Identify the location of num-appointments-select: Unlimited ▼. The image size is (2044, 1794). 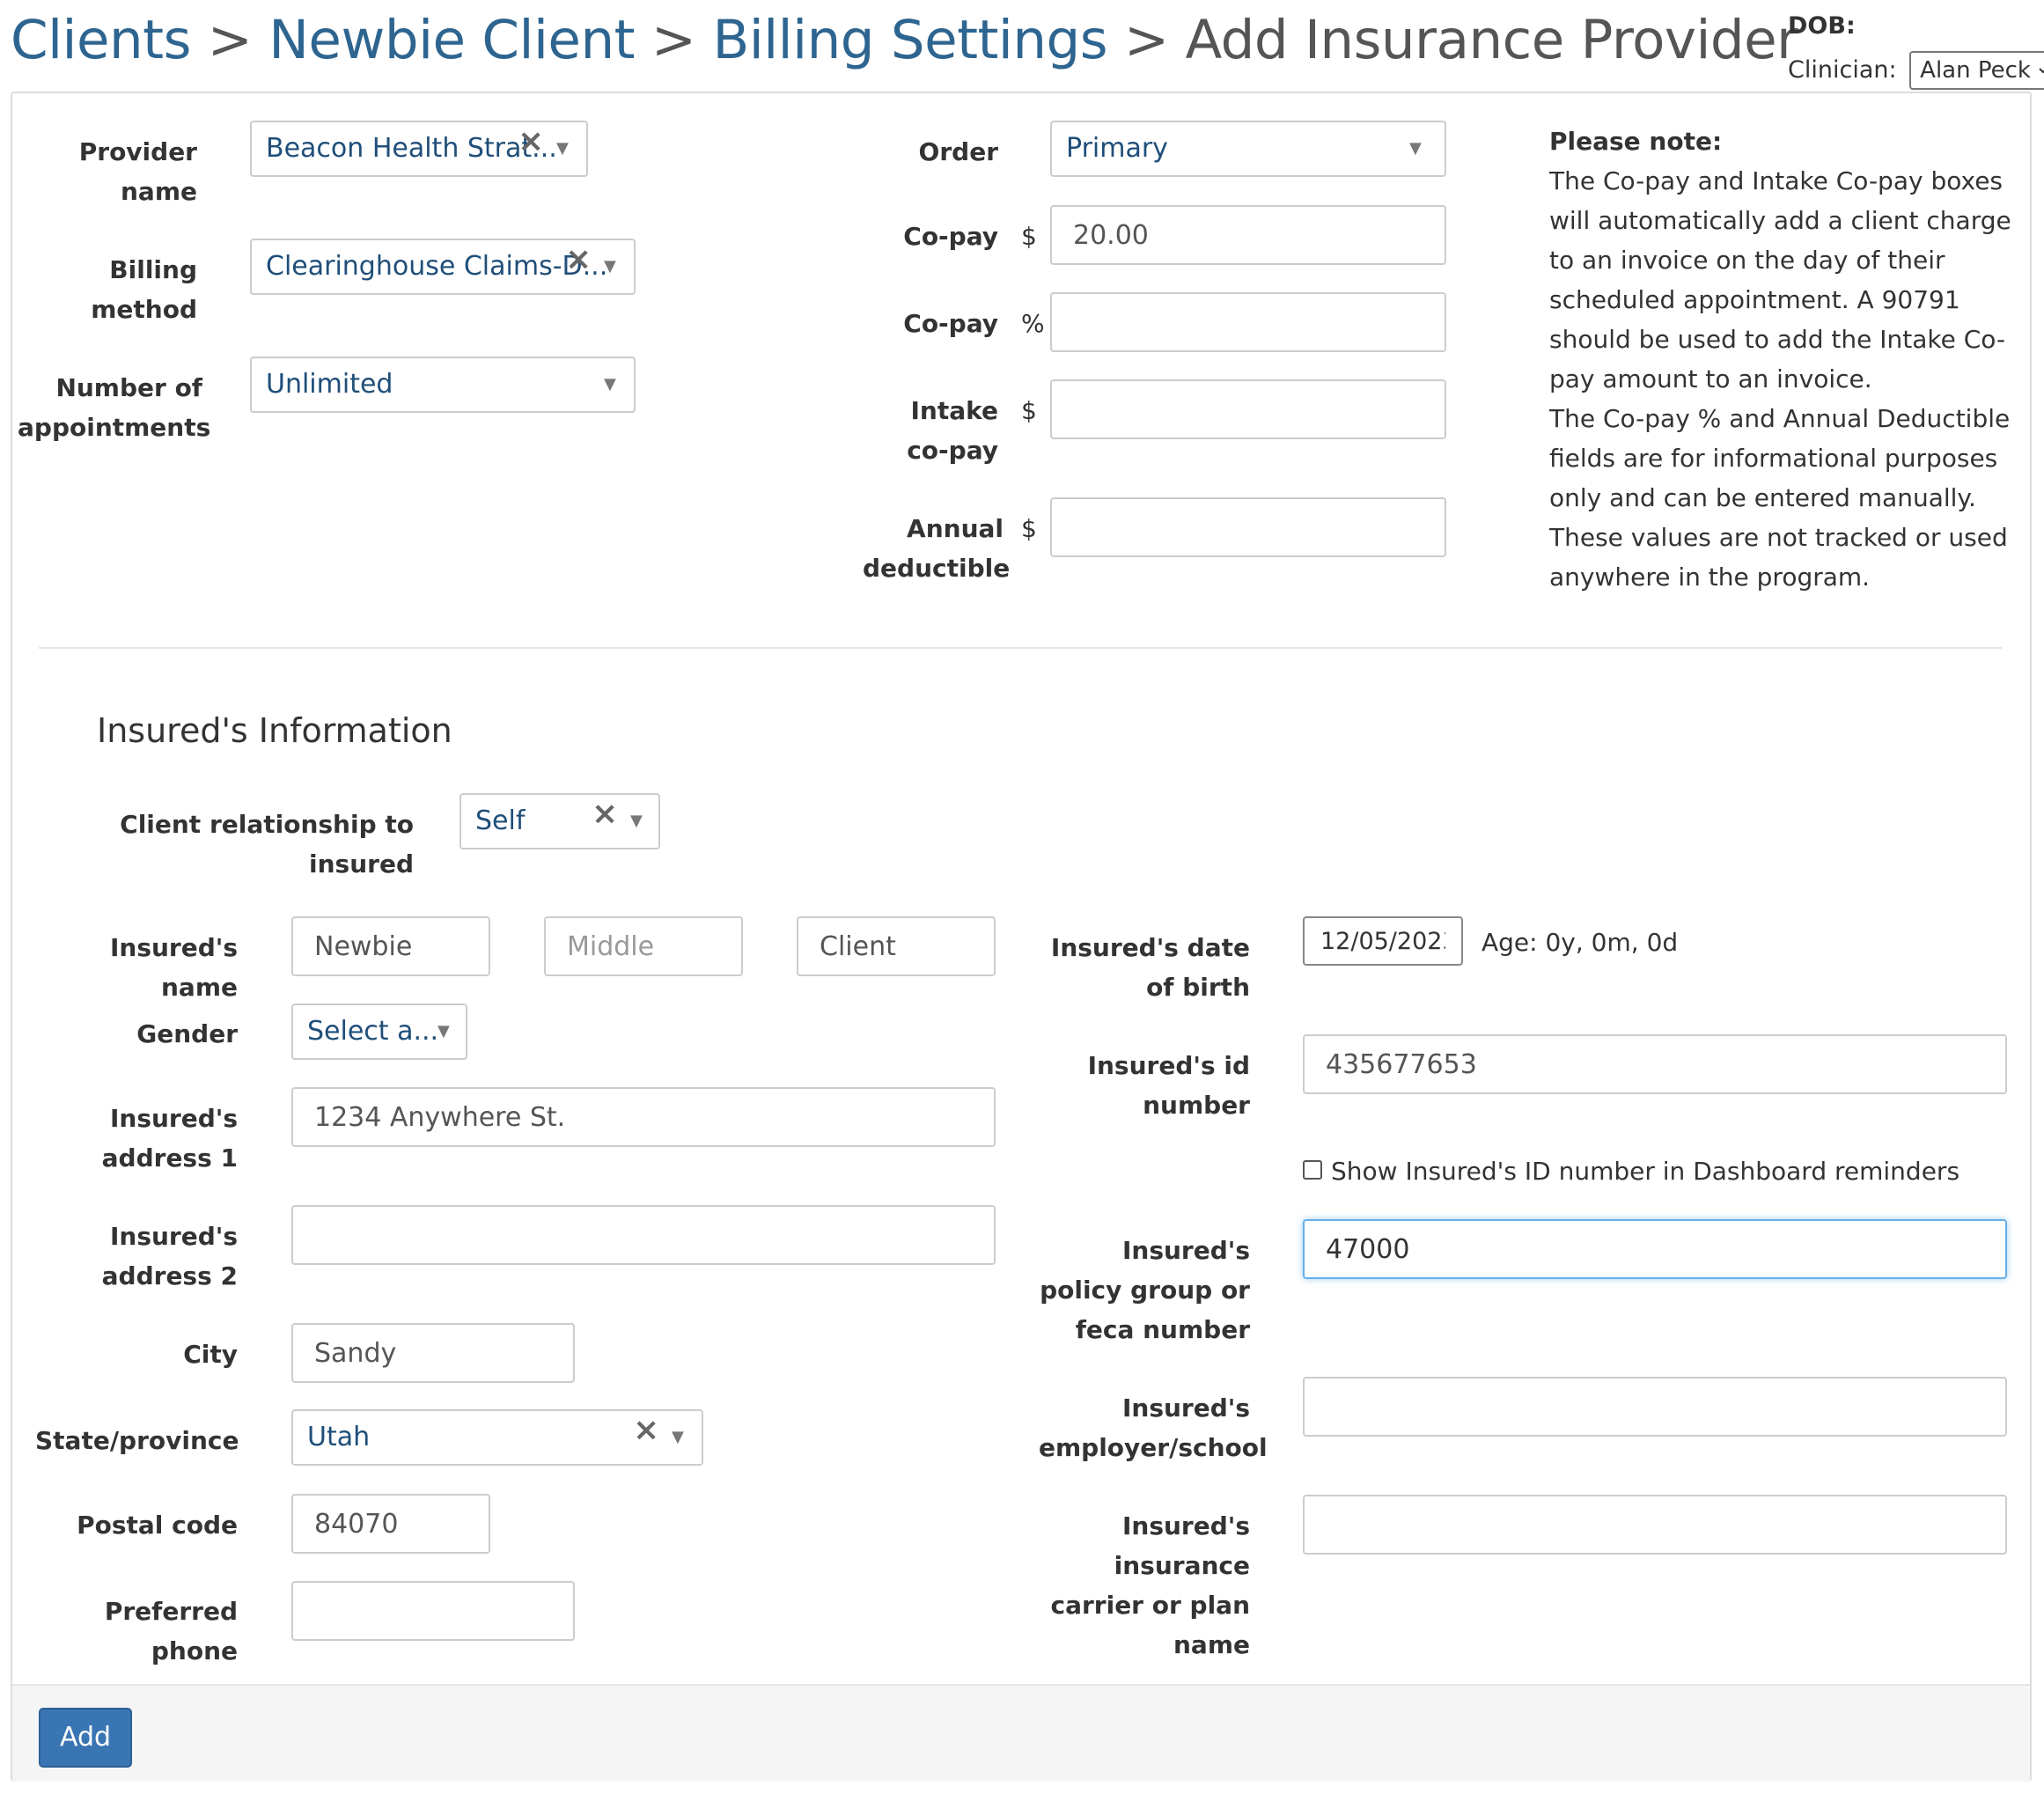
(443, 385).